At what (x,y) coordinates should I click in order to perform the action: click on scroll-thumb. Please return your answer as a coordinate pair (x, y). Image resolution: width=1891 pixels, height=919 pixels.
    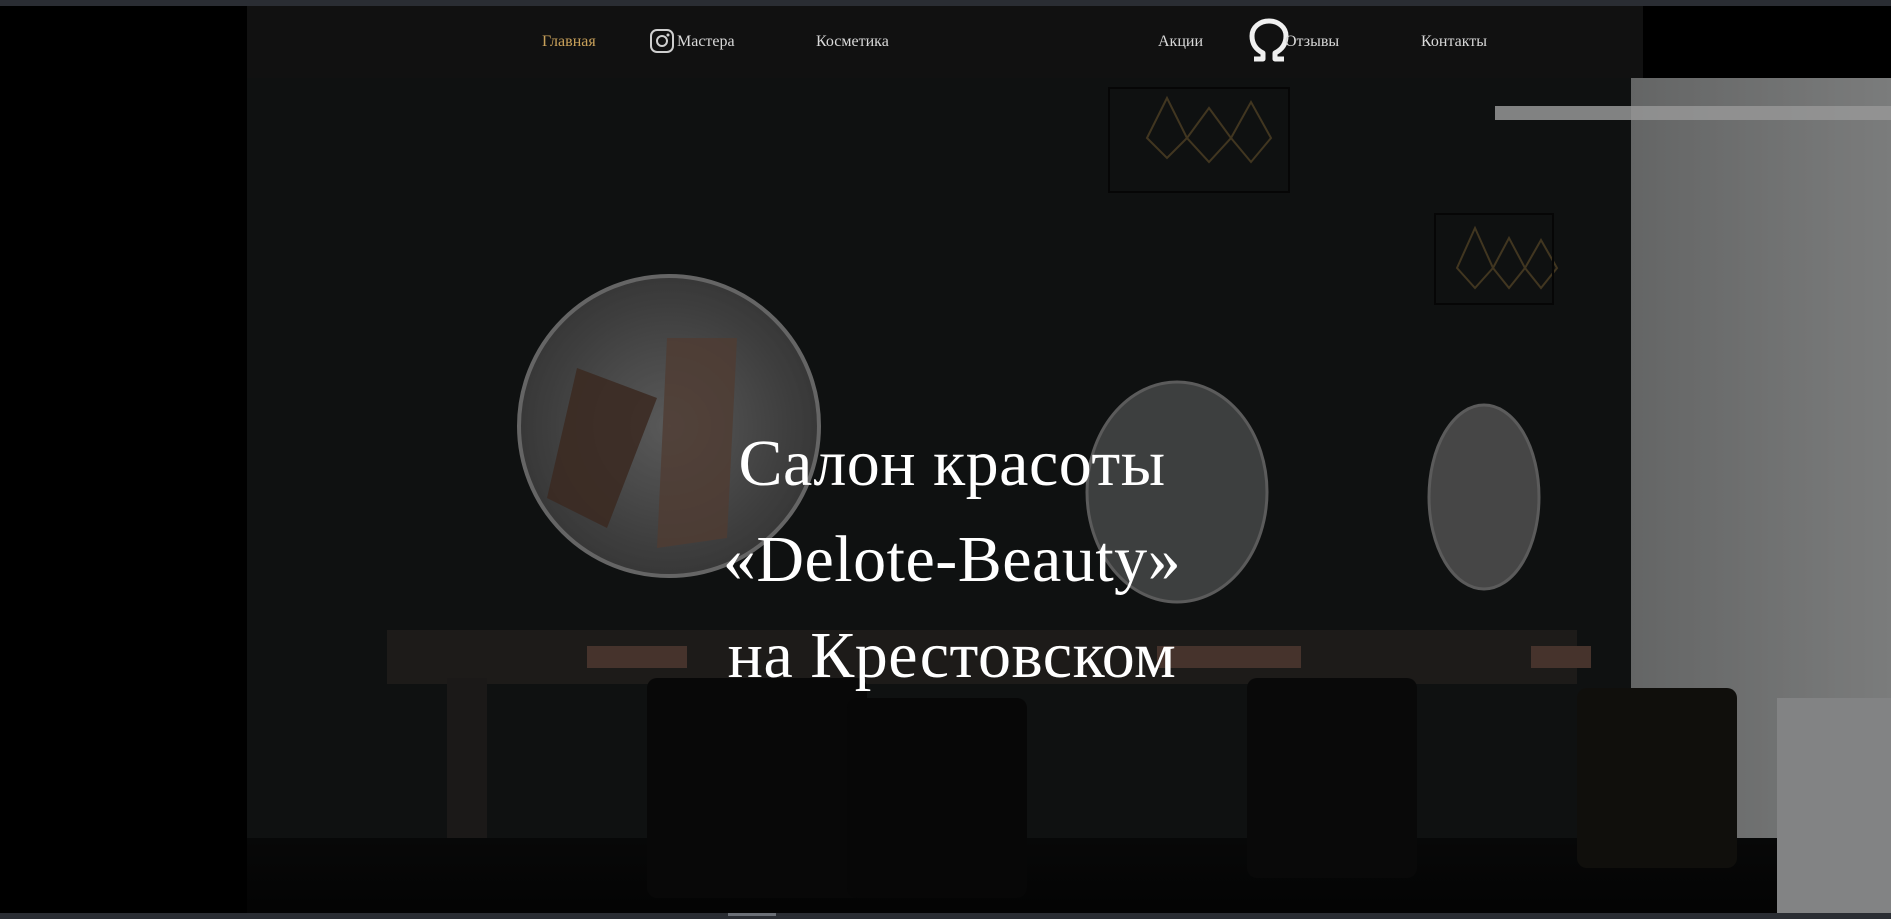
    Looking at the image, I should click on (752, 914).